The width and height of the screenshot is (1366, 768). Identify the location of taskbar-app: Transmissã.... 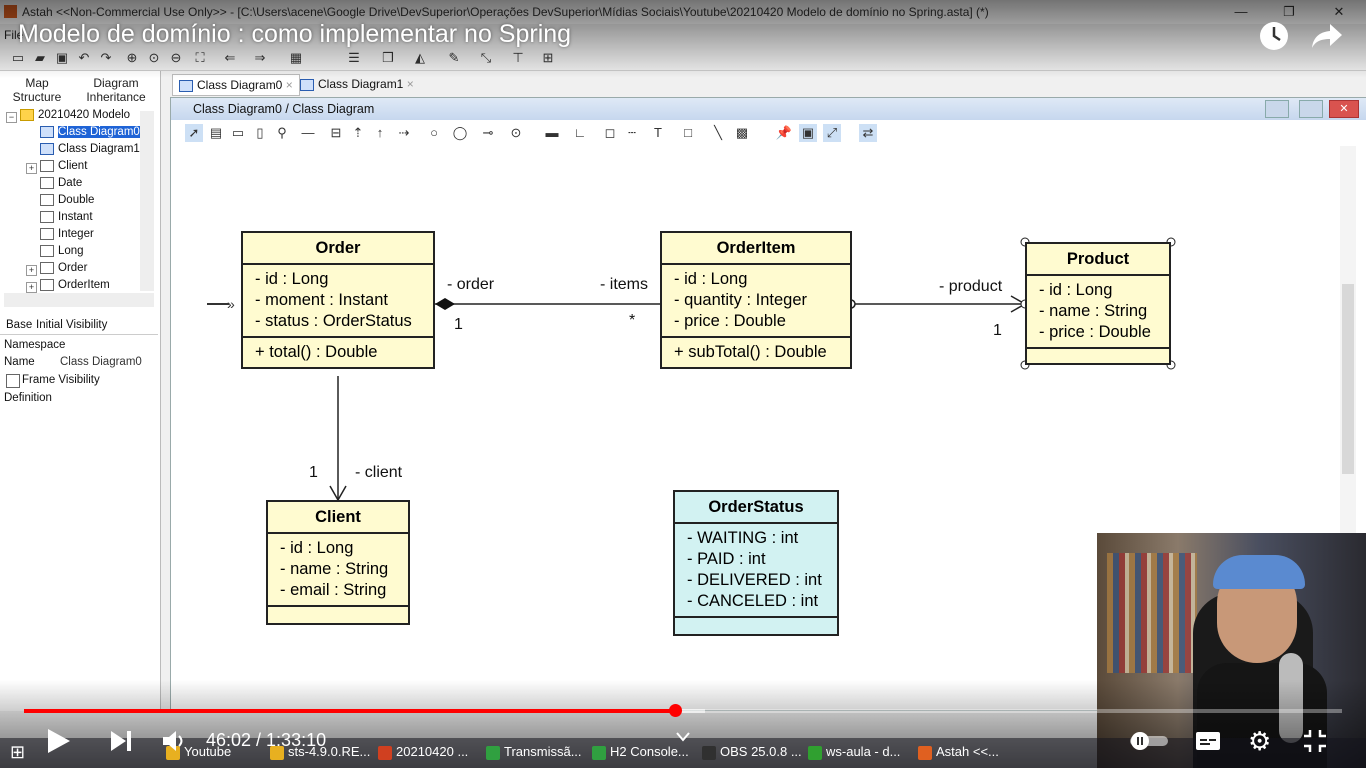
(534, 753).